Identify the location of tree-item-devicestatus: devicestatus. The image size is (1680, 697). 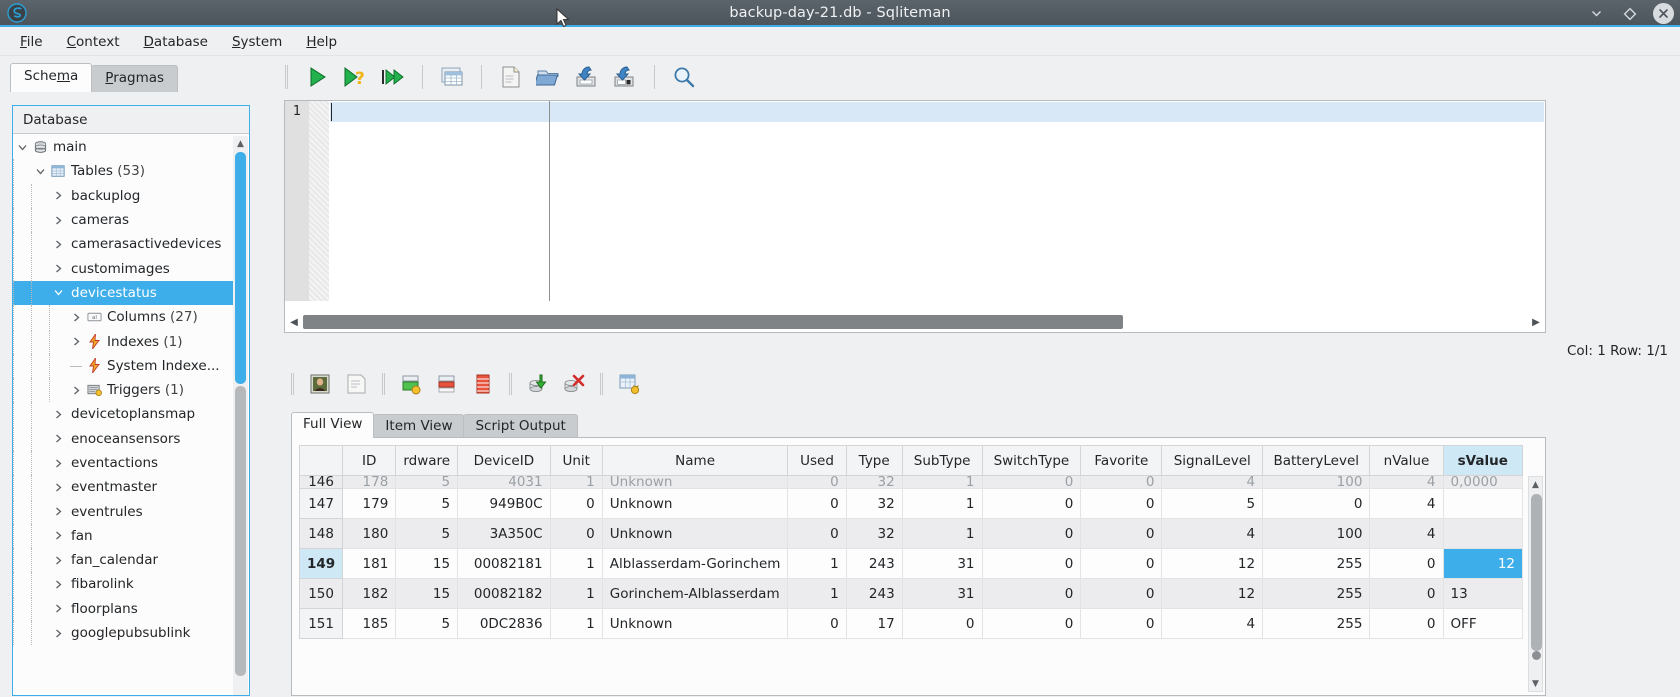
(123, 293).